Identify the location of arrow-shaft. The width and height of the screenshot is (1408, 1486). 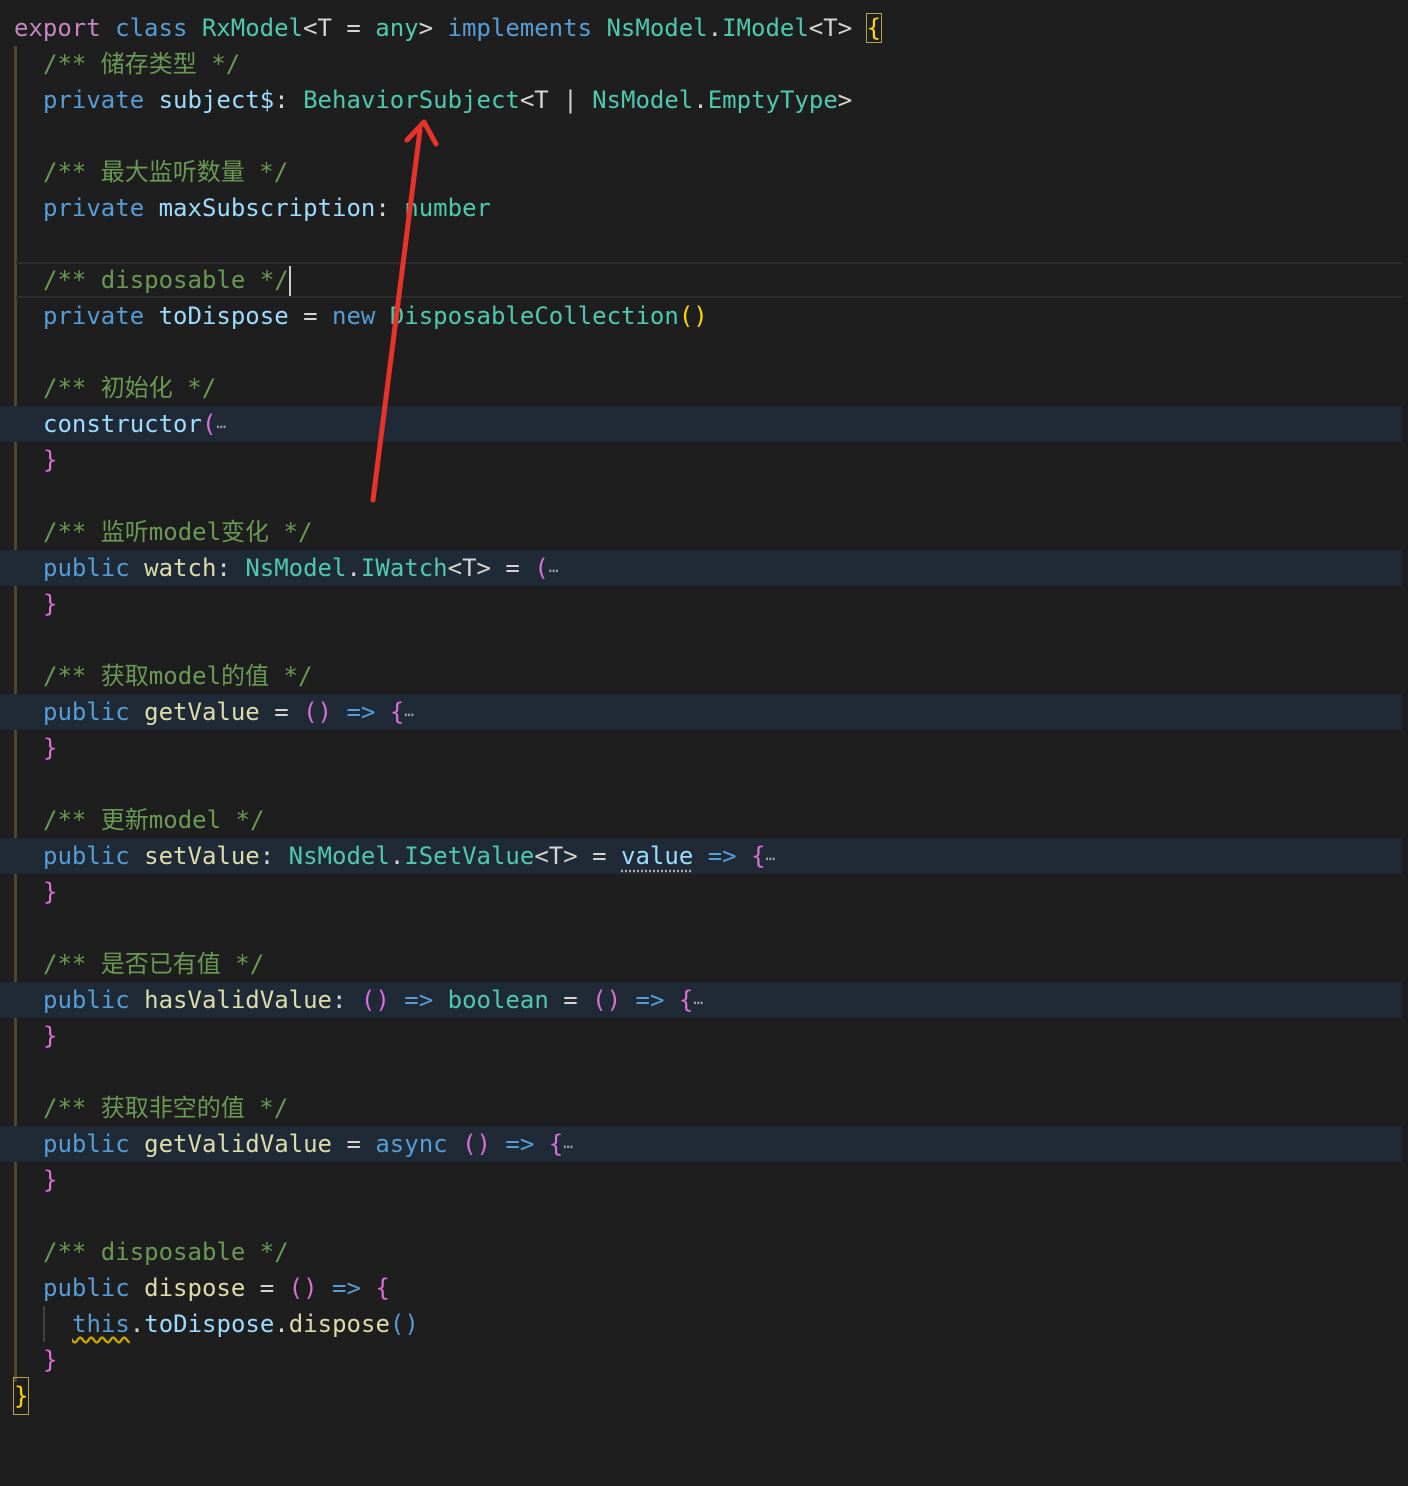
(396, 315).